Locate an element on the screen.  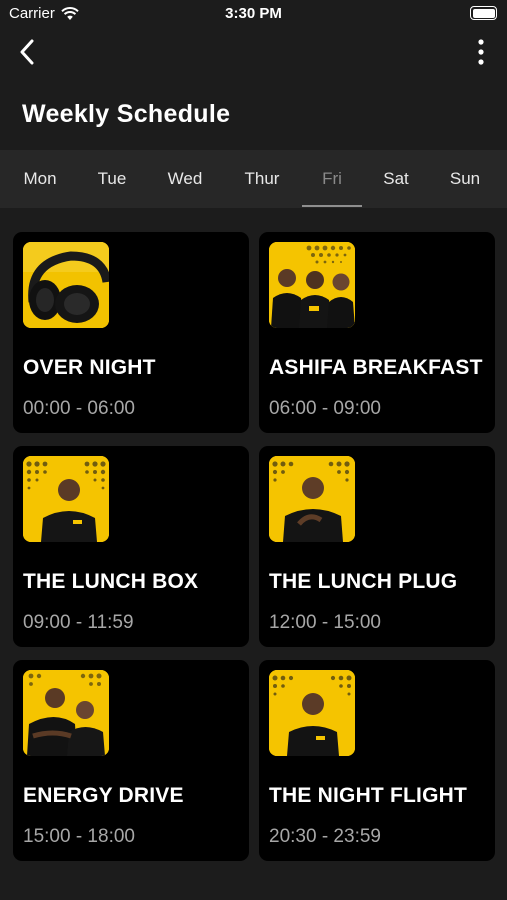
status-bar: Carrier 3:30 PM is located at coordinates (253, 14).